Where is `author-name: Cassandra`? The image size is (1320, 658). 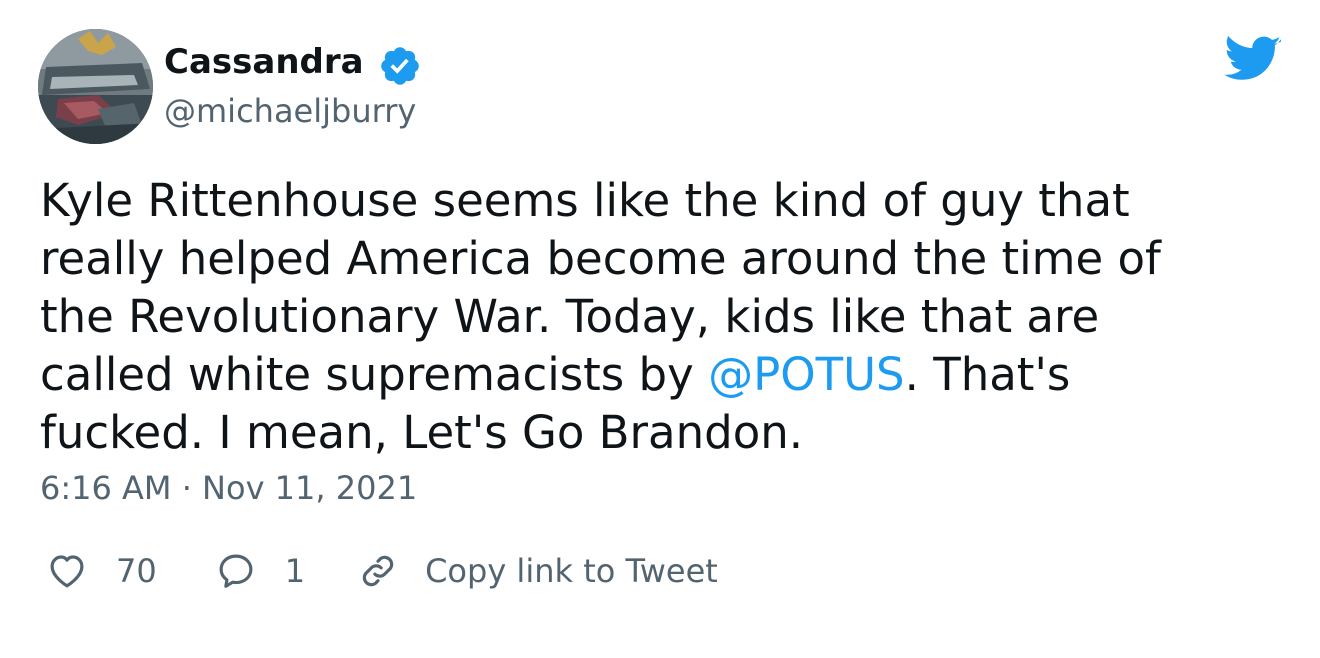
author-name: Cassandra is located at coordinates (264, 62).